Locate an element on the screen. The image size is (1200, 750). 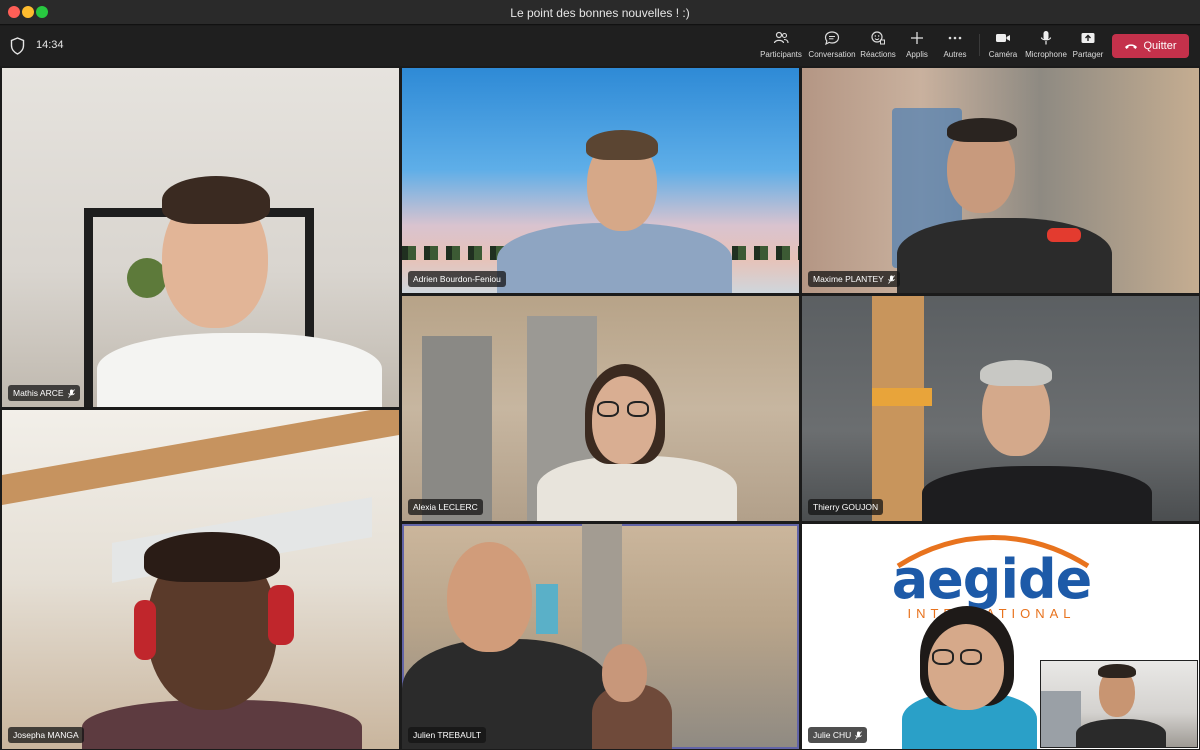
second-person-head is located at coordinates (624, 673).